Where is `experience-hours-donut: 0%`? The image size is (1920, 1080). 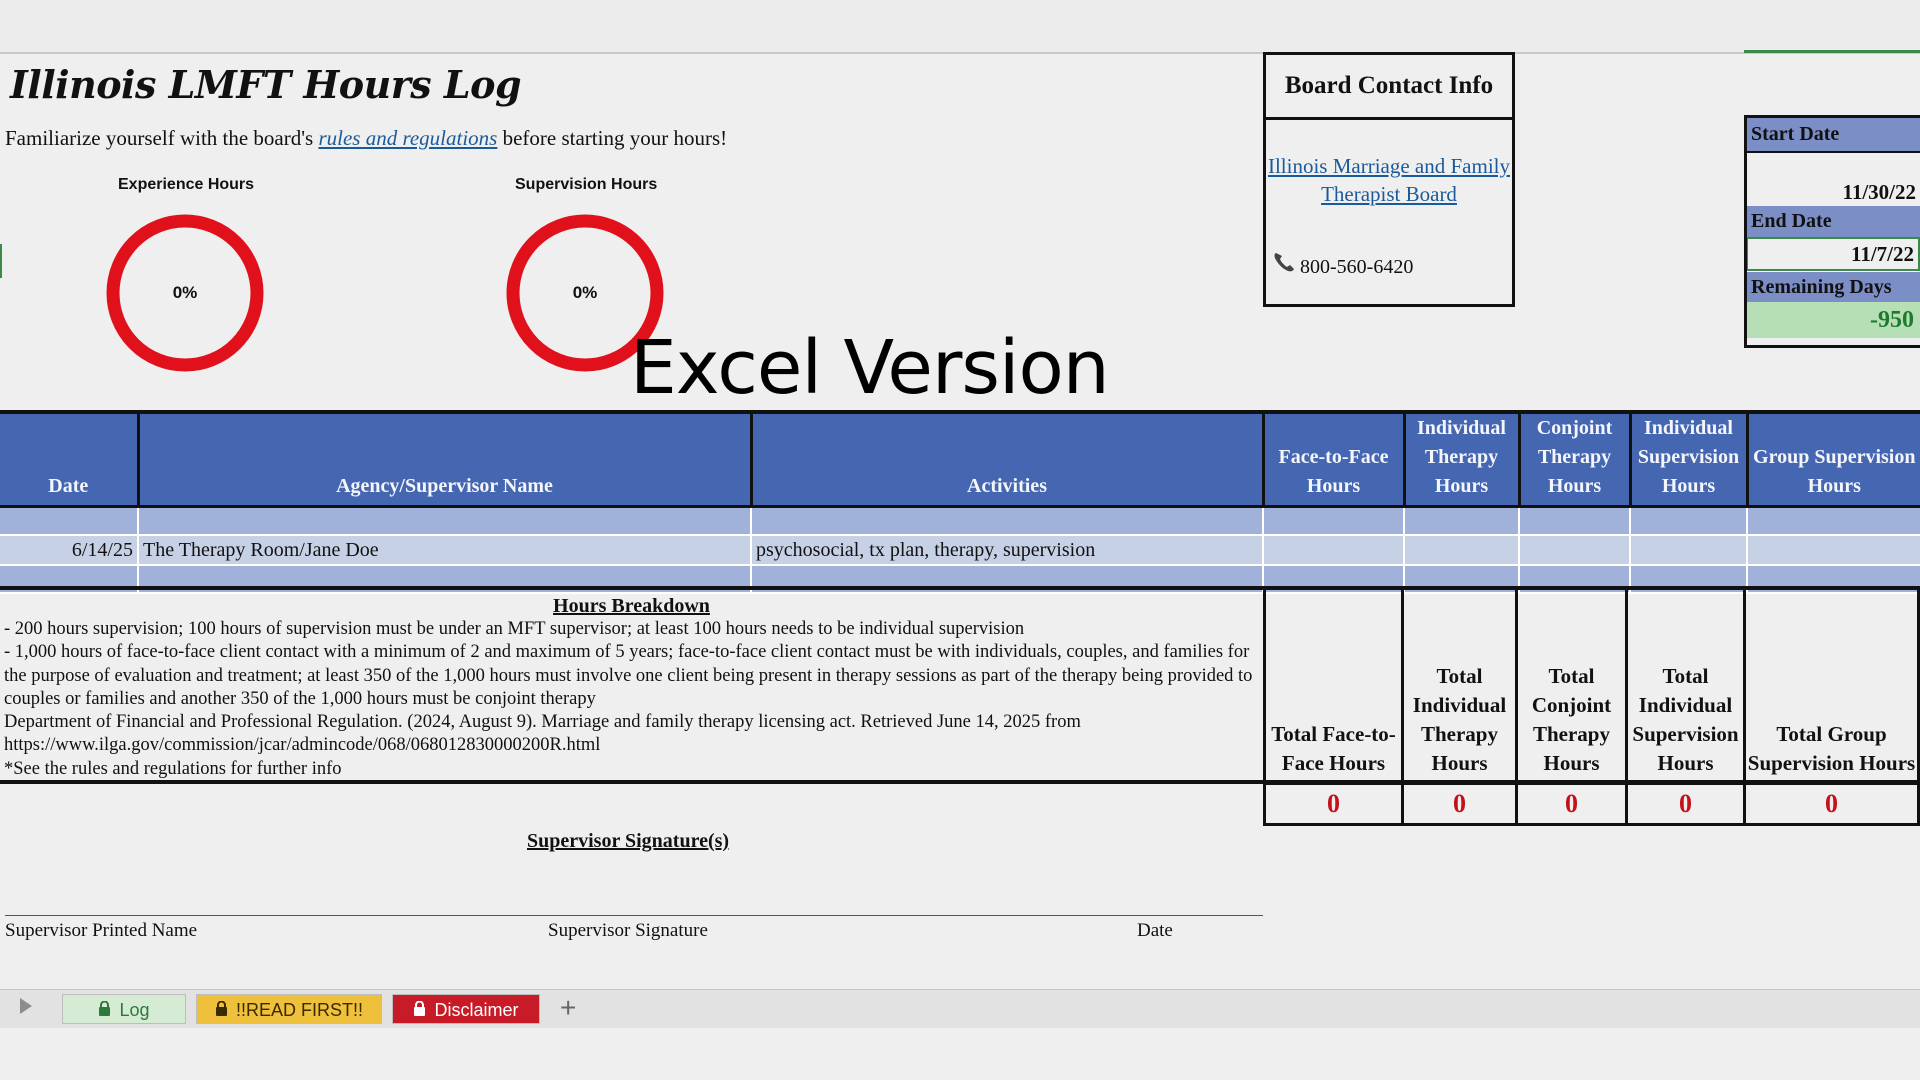
experience-hours-donut: 0% is located at coordinates (185, 293).